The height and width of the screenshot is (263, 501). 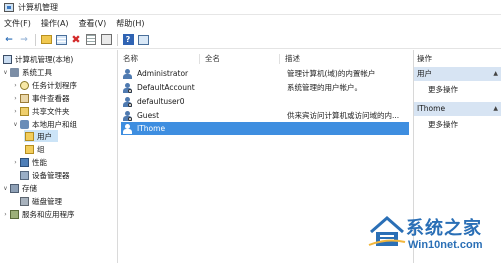 What do you see at coordinates (24, 85) in the screenshot?
I see `clock-icon` at bounding box center [24, 85].